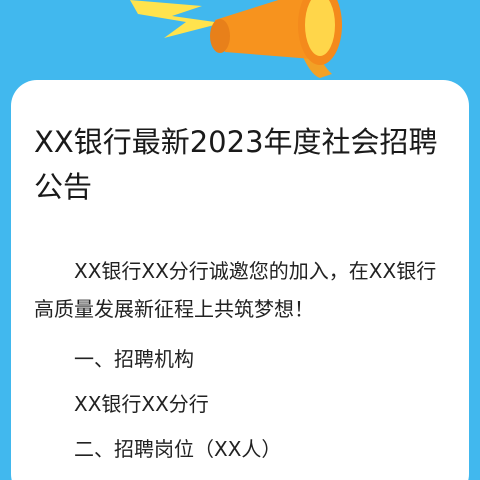 The height and width of the screenshot is (480, 480). Describe the element at coordinates (134, 359) in the screenshot. I see `section1-heading: 一、招聘机构` at that location.